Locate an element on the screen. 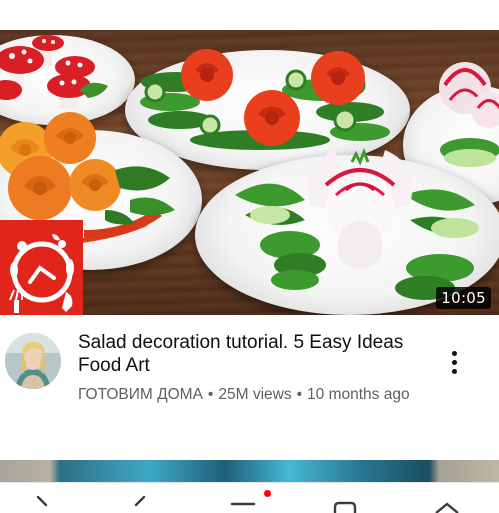 The image size is (499, 513). menu-icon is located at coordinates (243, 498).